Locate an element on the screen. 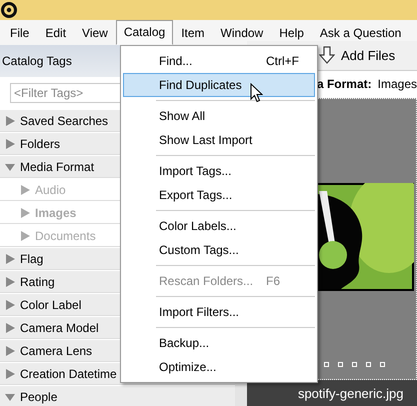 Image resolution: width=417 pixels, height=406 pixels. breadcrumb-value: Images is located at coordinates (397, 84).